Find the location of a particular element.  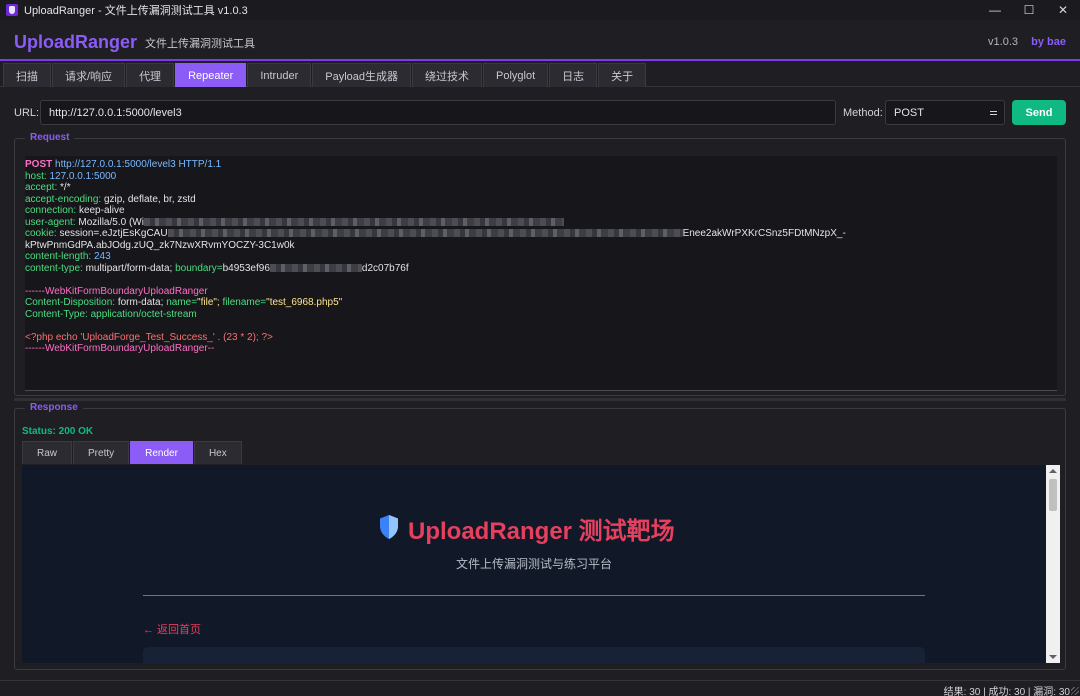

method-select: POST is located at coordinates (945, 112).